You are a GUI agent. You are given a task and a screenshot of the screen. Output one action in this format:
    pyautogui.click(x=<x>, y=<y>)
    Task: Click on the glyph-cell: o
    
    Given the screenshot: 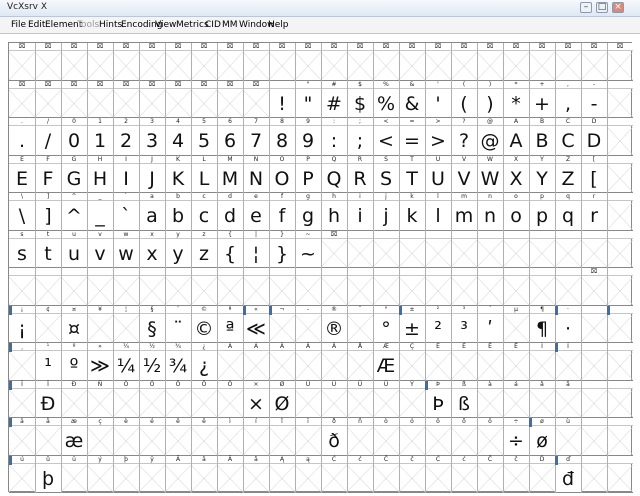 What is the action you would take?
    pyautogui.click(x=516, y=216)
    